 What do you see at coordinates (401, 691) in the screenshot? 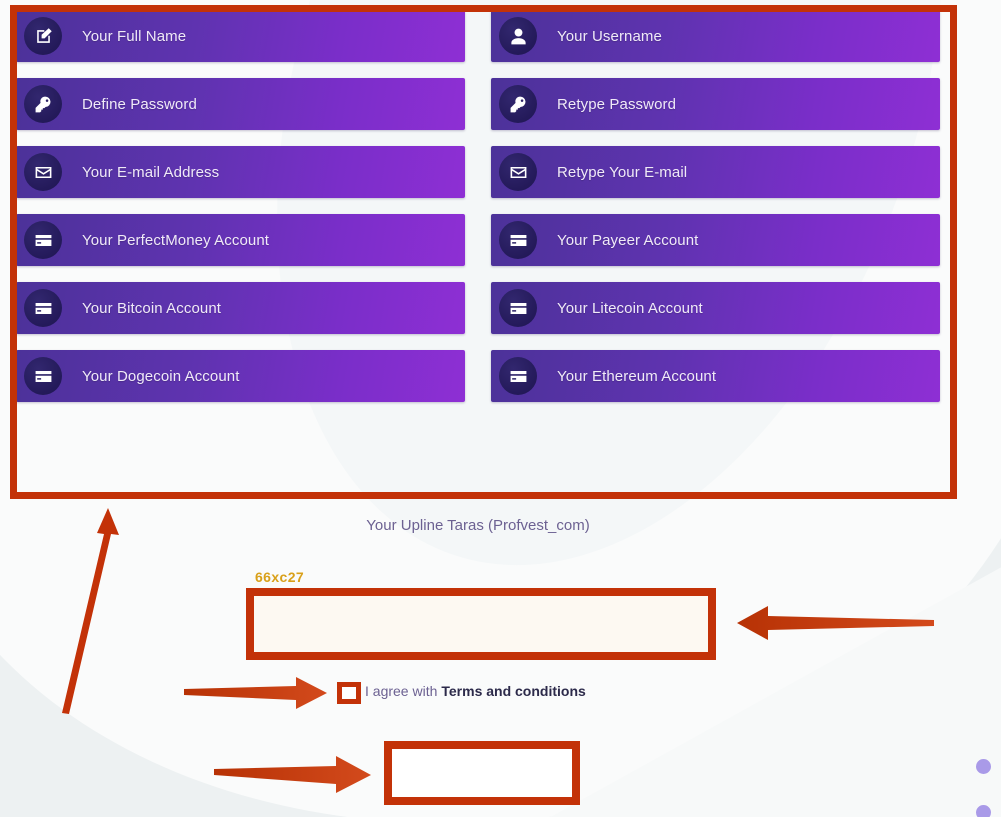
I see `terms-prefix: I agree with` at bounding box center [401, 691].